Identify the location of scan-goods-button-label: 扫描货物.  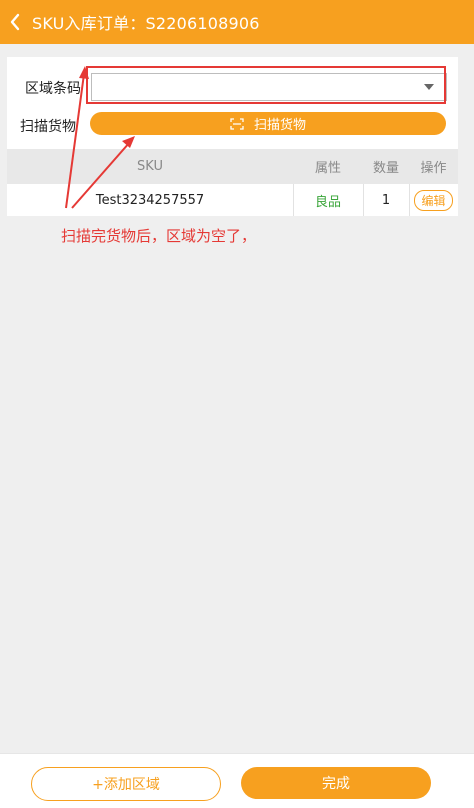
(279, 125).